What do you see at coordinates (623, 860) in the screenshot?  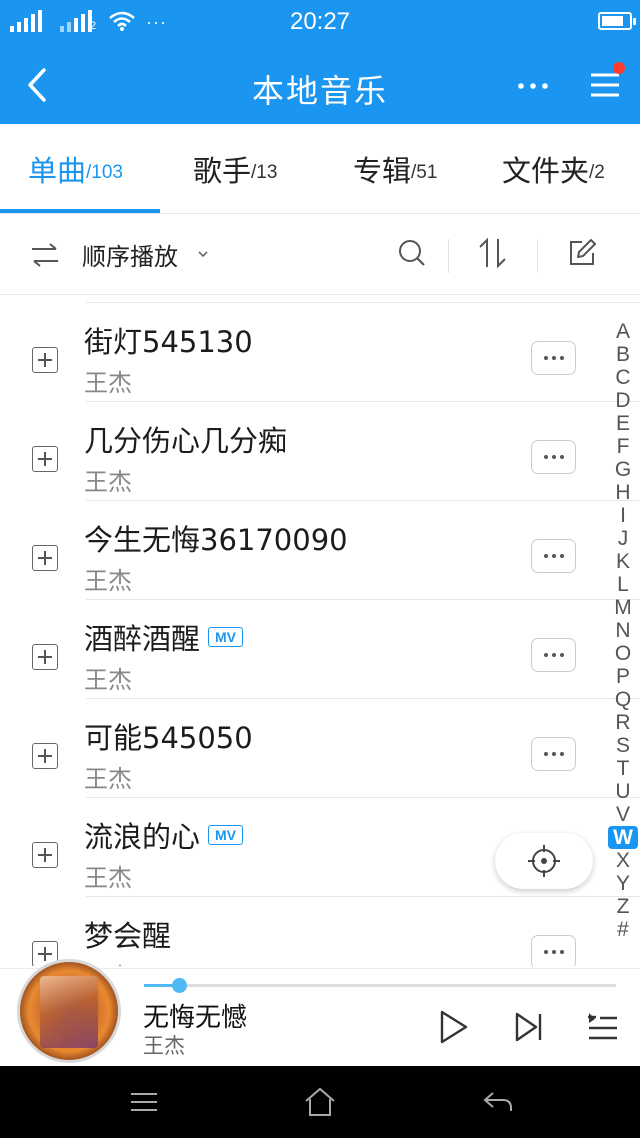 I see `index-letter: X` at bounding box center [623, 860].